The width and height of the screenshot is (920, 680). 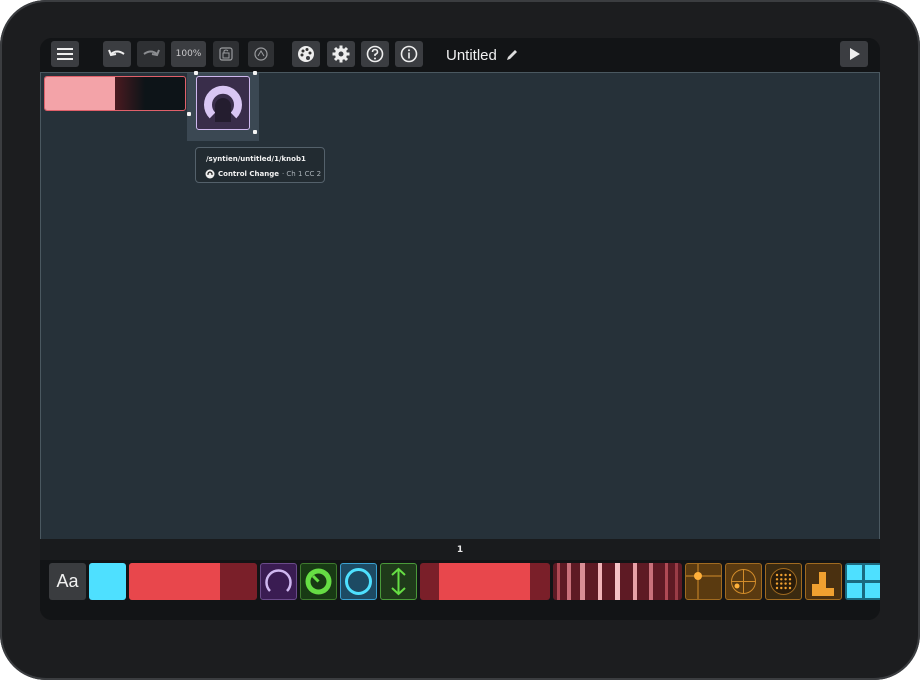 I want to click on knob-widget, so click(x=223, y=103).